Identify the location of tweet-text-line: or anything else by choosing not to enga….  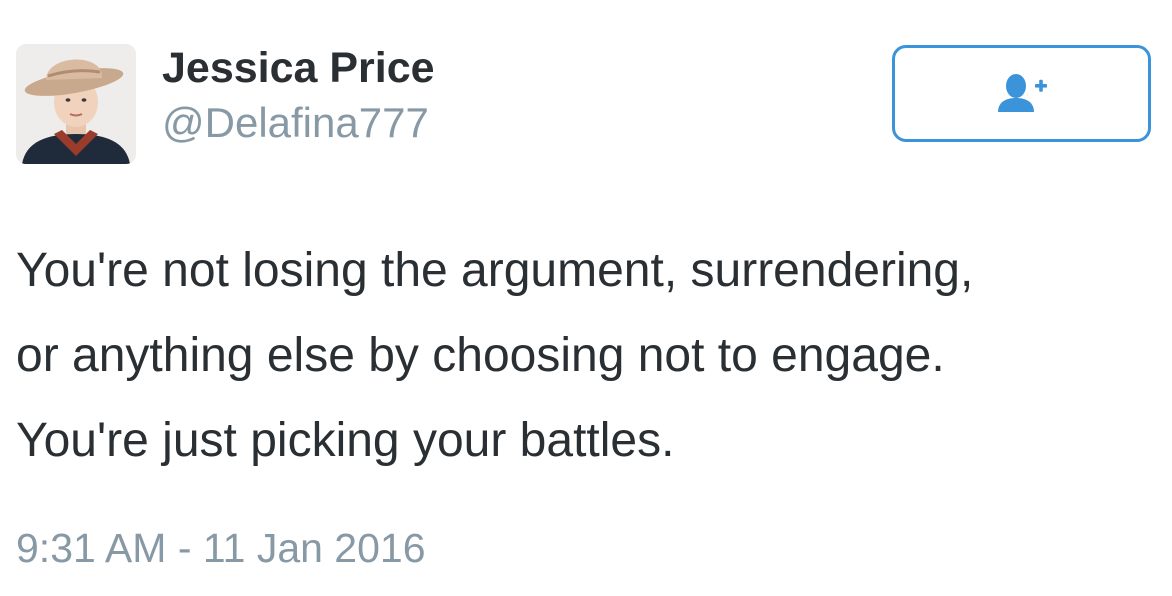
(480, 355).